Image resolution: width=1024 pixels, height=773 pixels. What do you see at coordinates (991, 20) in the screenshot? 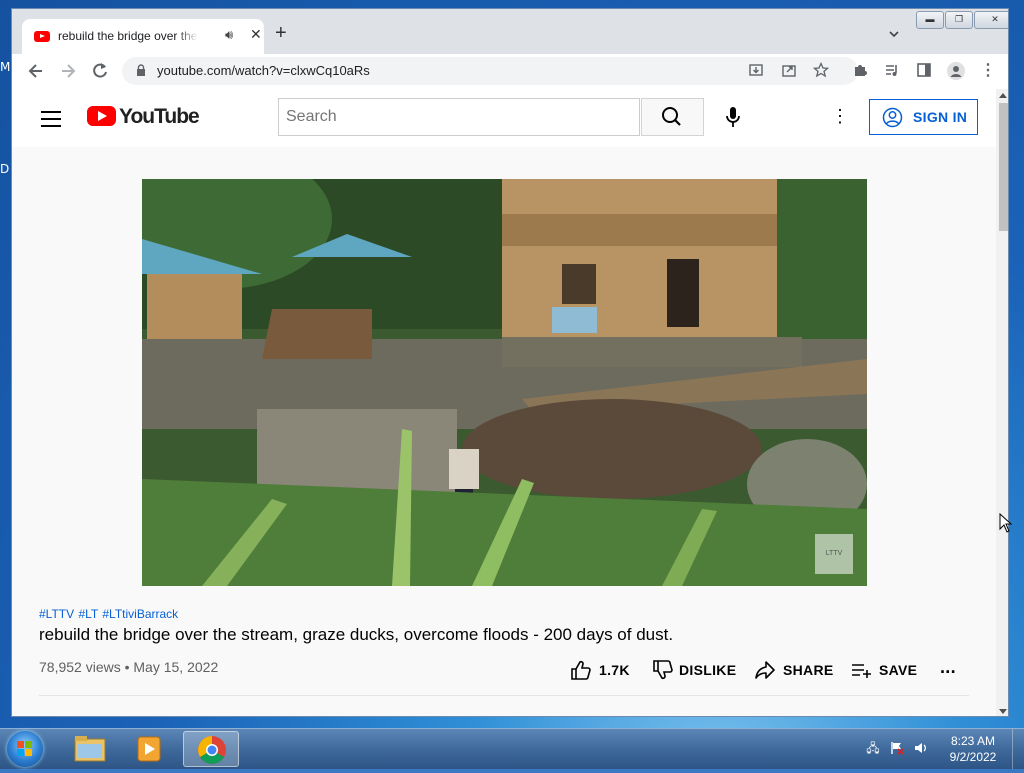
I see `close-window-button: ✕` at bounding box center [991, 20].